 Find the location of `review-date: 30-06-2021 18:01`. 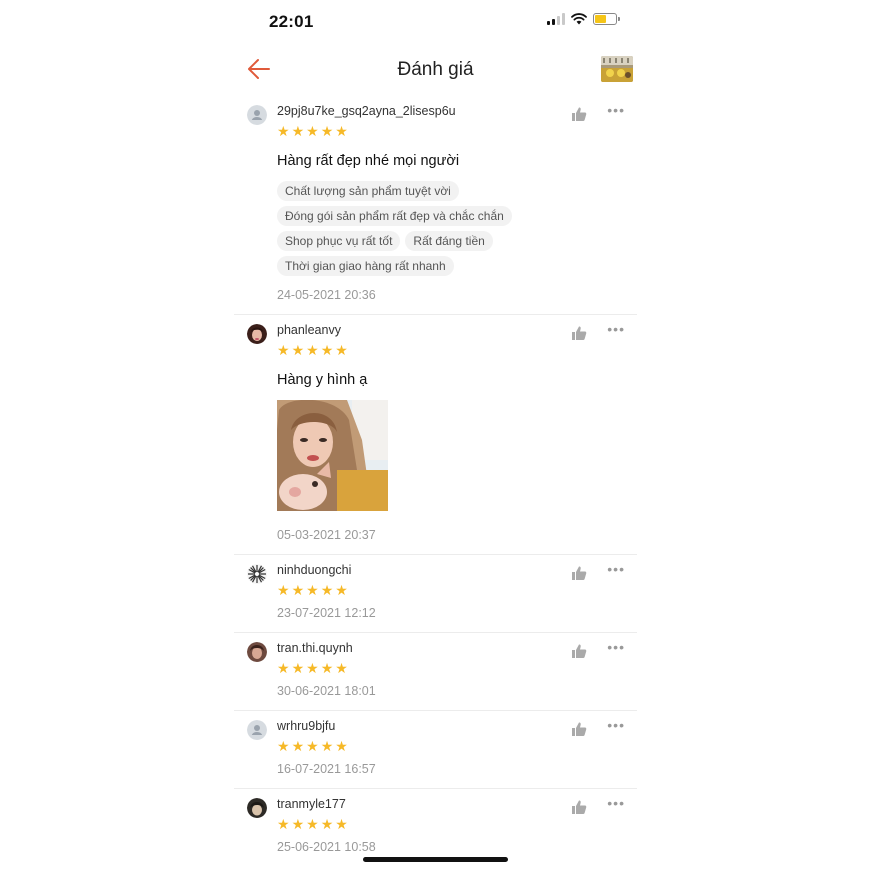

review-date: 30-06-2021 18:01 is located at coordinates (326, 691).